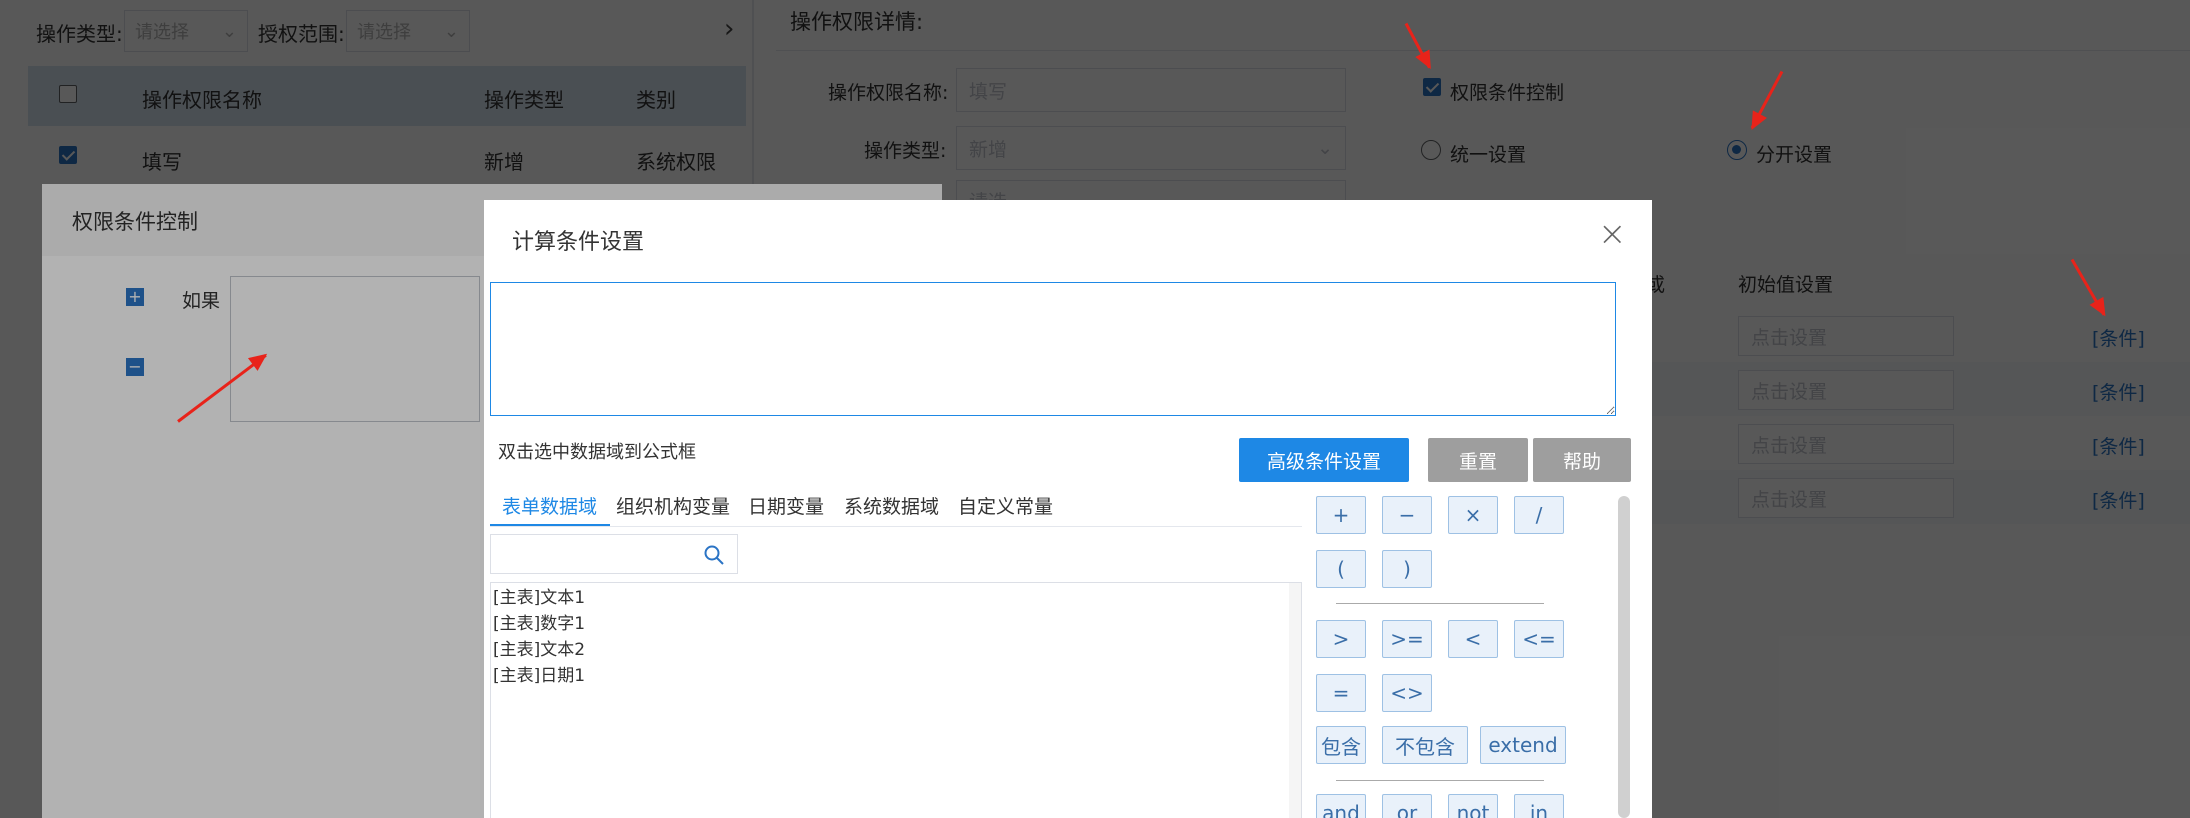 This screenshot has width=2190, height=818. What do you see at coordinates (1473, 806) in the screenshot?
I see `op-not: not` at bounding box center [1473, 806].